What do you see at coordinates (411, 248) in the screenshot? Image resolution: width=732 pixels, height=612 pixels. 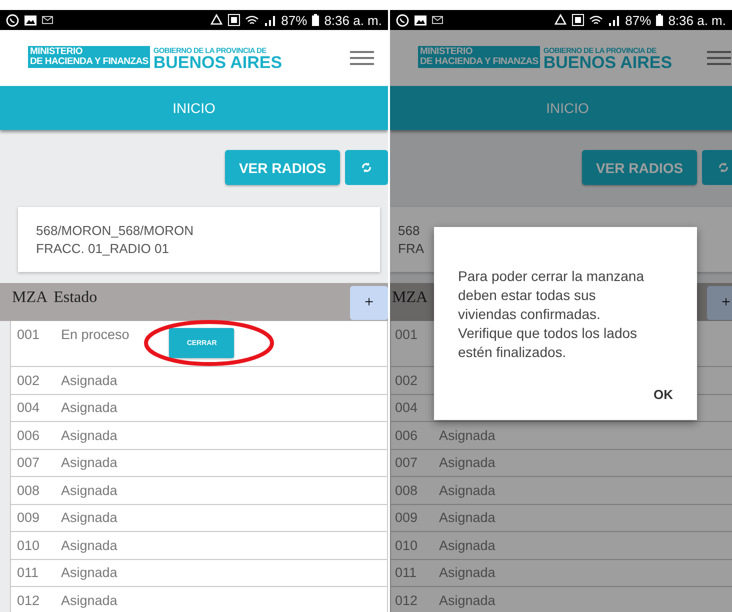 I see `location-line: FRA` at bounding box center [411, 248].